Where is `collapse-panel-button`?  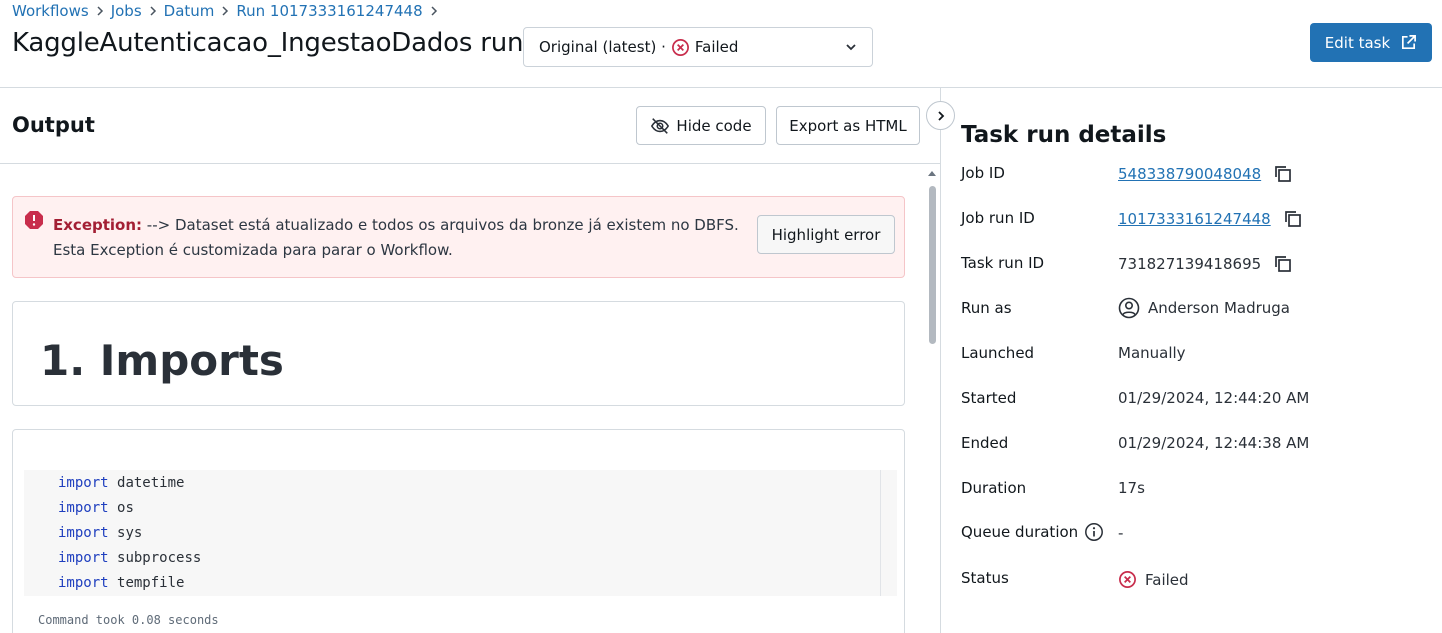 collapse-panel-button is located at coordinates (940, 115).